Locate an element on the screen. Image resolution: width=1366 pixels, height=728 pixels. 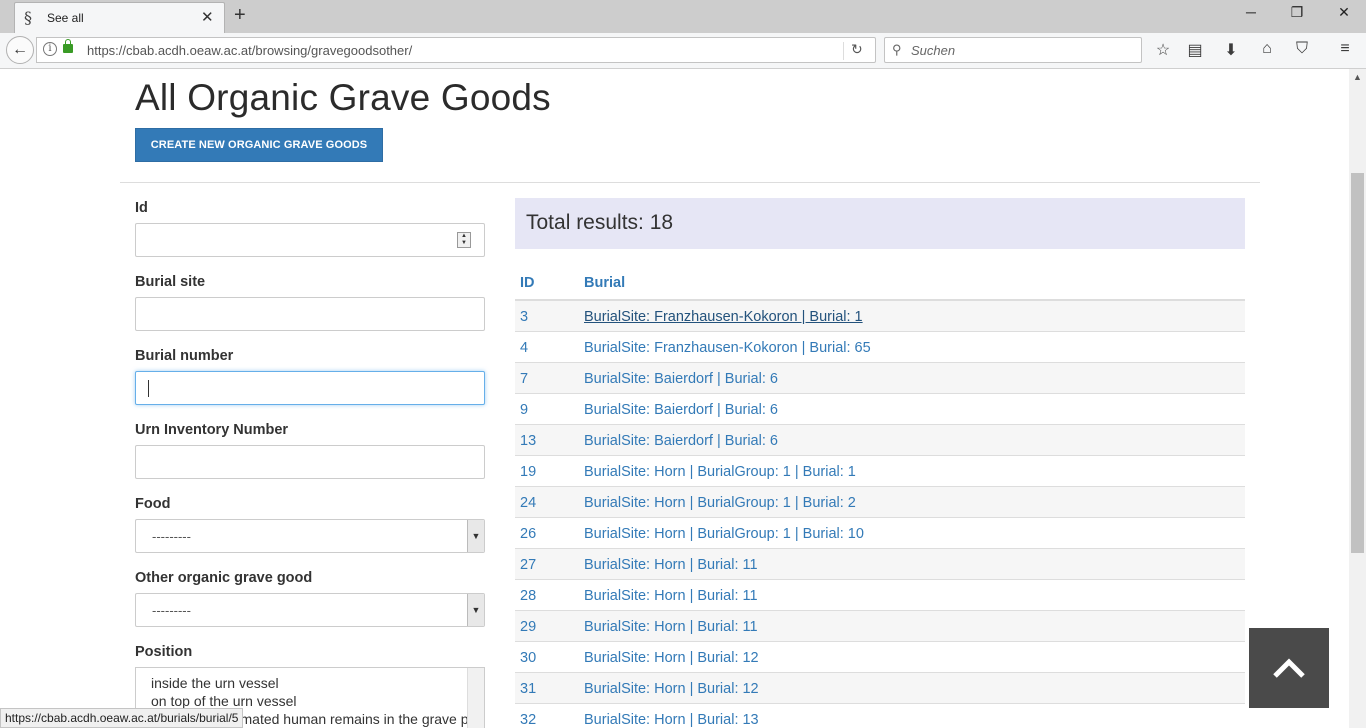
home-icon: ⌂ is located at coordinates (1267, 49).